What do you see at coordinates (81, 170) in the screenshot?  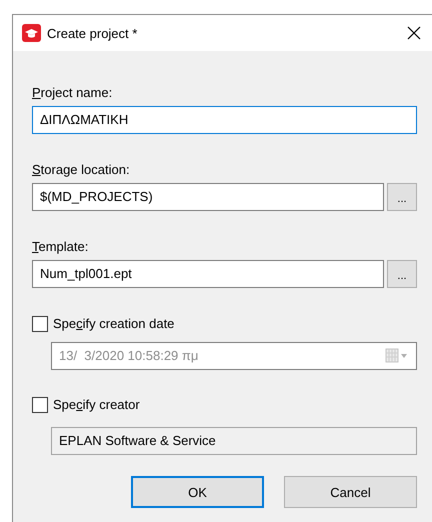 I see `field-label: Storage location:` at bounding box center [81, 170].